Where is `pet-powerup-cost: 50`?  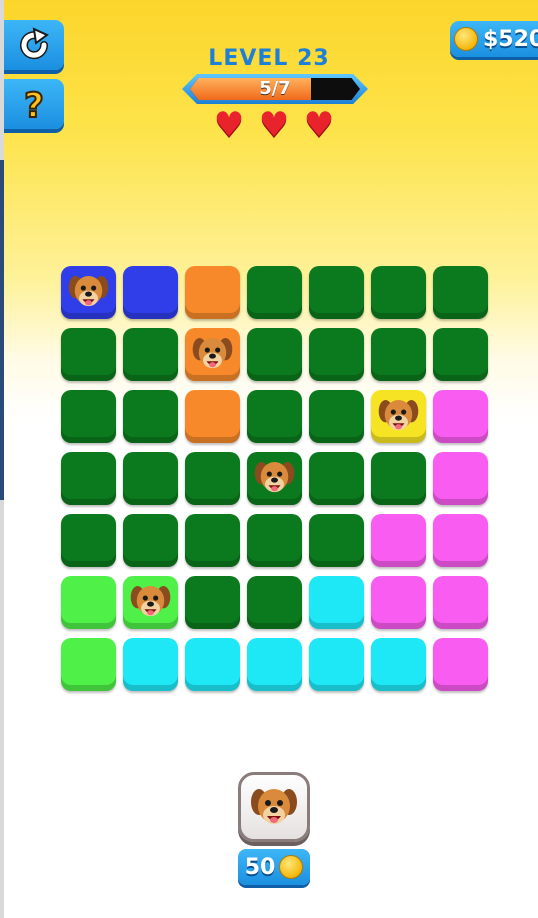 pet-powerup-cost: 50 is located at coordinates (274, 867).